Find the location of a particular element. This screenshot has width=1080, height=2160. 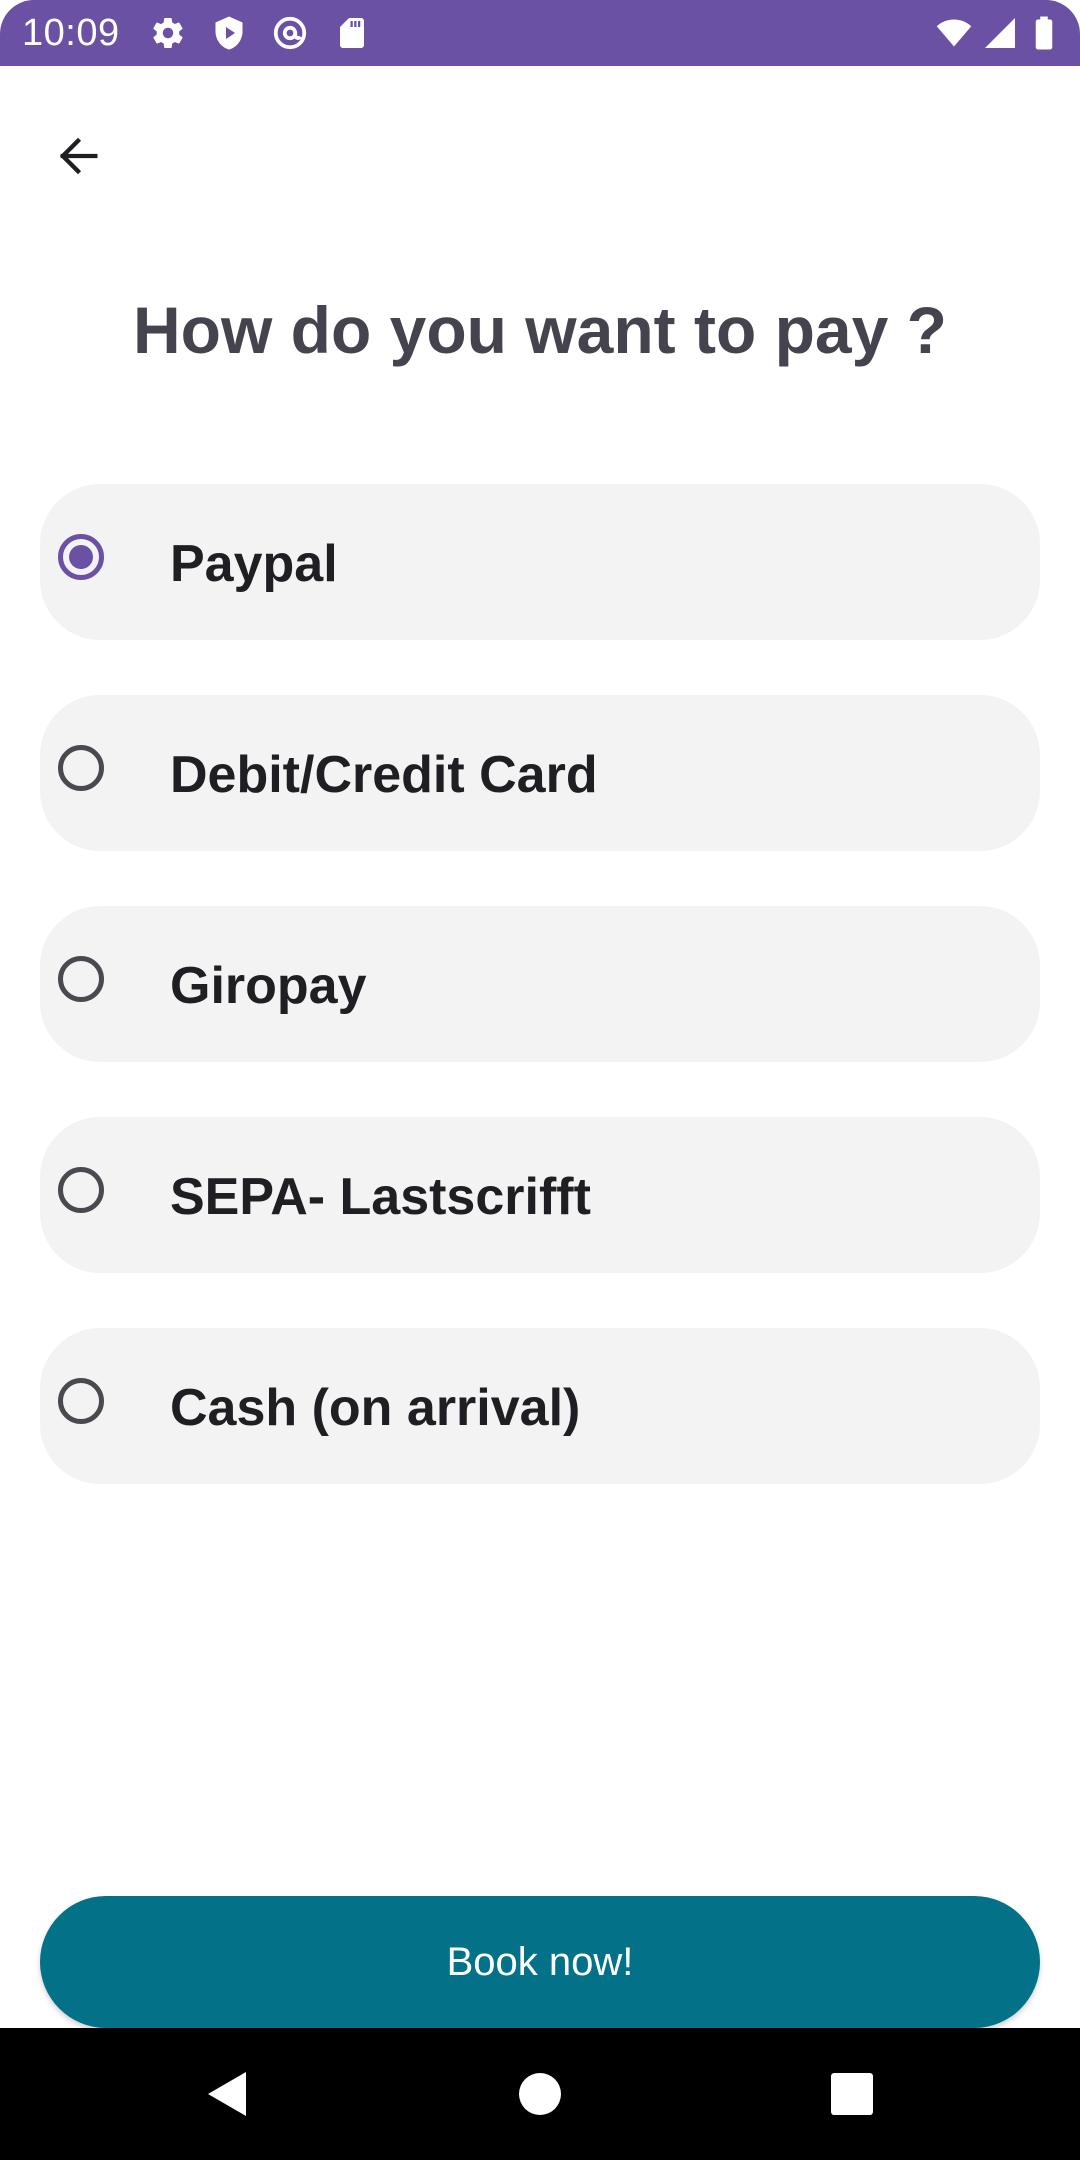

status-bar: 10:09 is located at coordinates (540, 33).